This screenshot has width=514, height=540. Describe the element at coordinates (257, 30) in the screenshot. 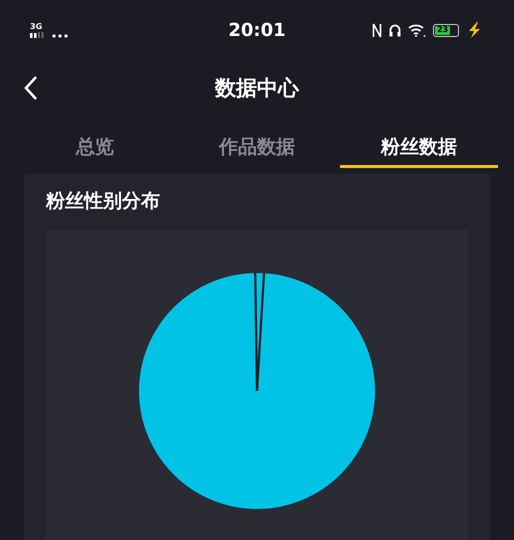

I see `clock: 20:01` at that location.